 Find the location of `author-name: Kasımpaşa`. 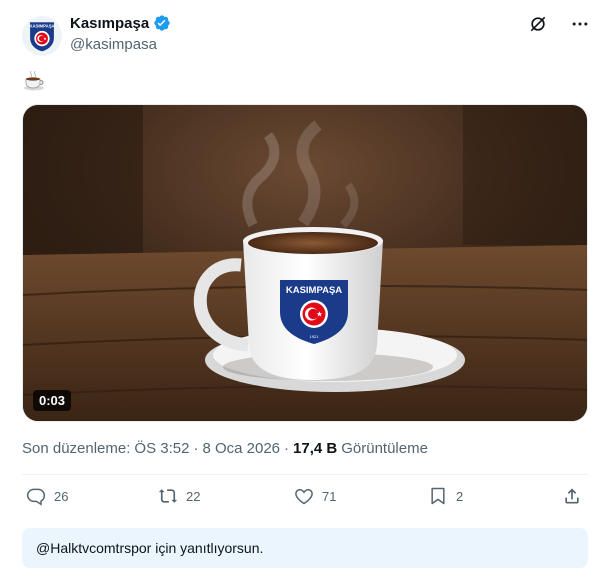

author-name: Kasımpaşa is located at coordinates (109, 23).